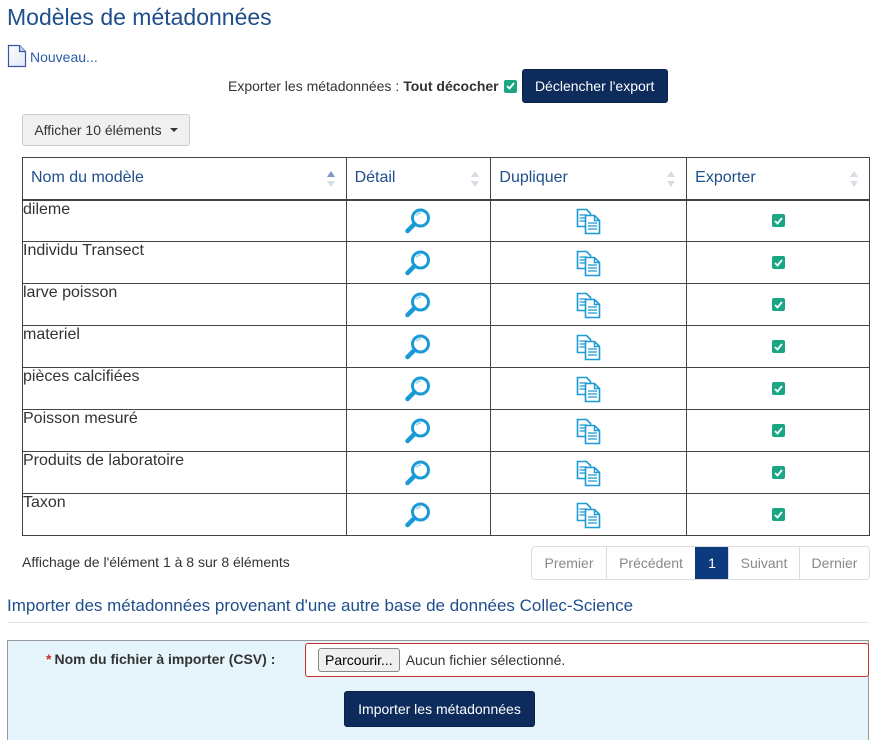  I want to click on table-row: Poisson mesuré, so click(446, 430).